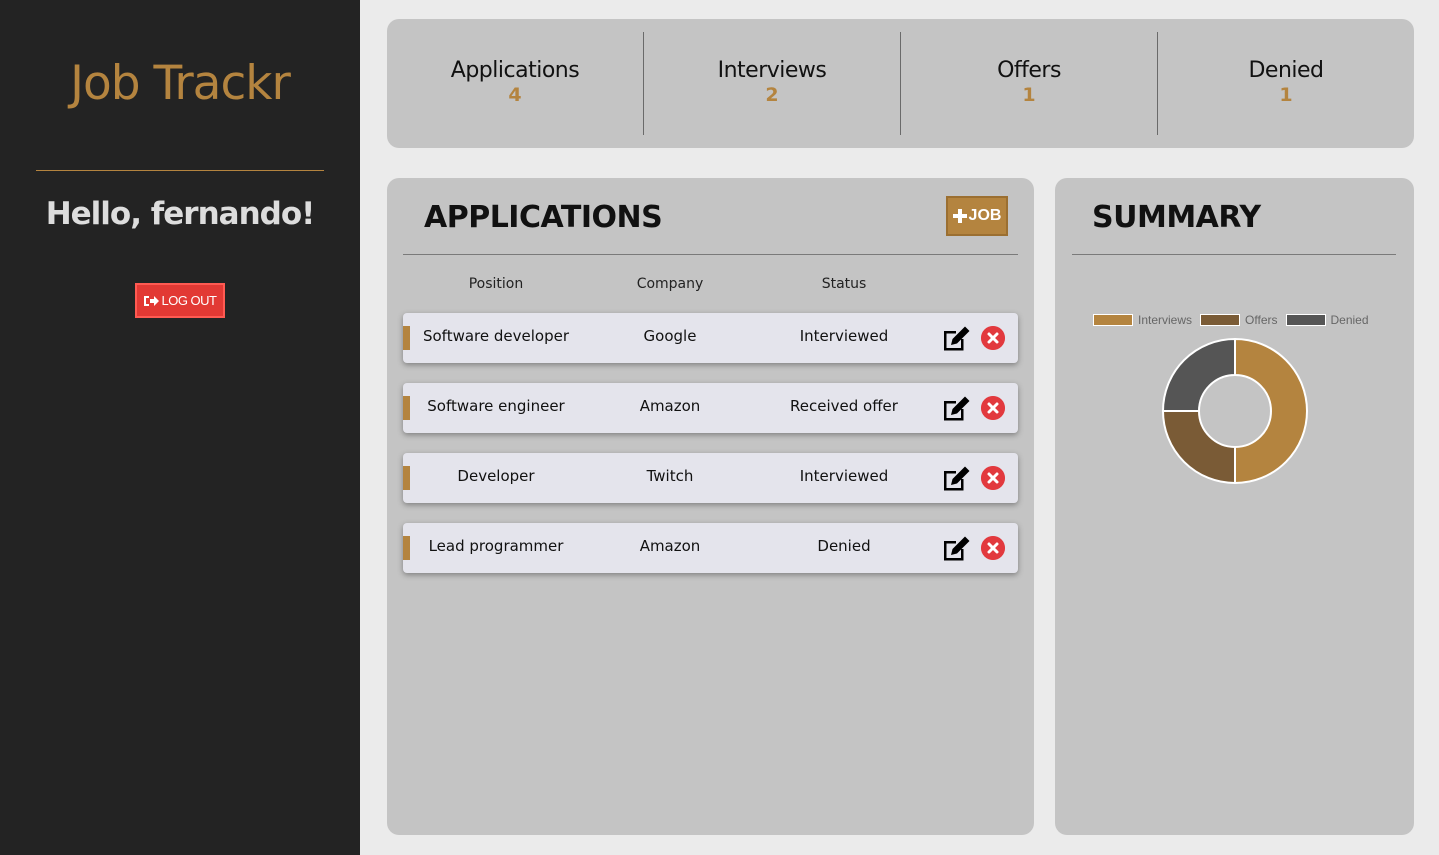  What do you see at coordinates (670, 336) in the screenshot?
I see `cell-company: Google` at bounding box center [670, 336].